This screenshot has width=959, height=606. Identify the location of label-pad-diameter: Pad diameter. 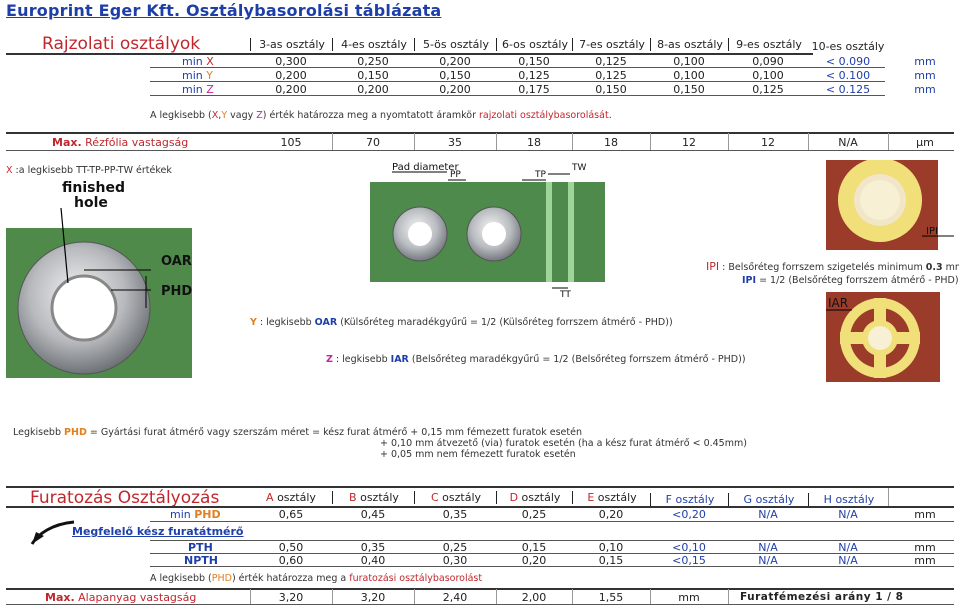
(425, 167).